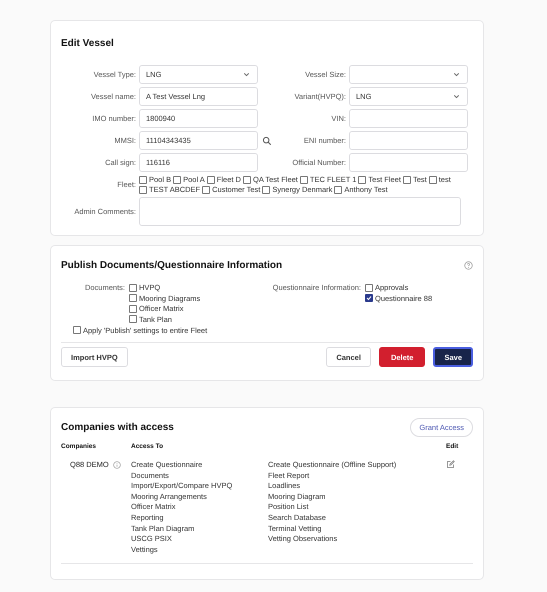 The width and height of the screenshot is (547, 592). Describe the element at coordinates (117, 427) in the screenshot. I see `section-title: Companies with access` at that location.